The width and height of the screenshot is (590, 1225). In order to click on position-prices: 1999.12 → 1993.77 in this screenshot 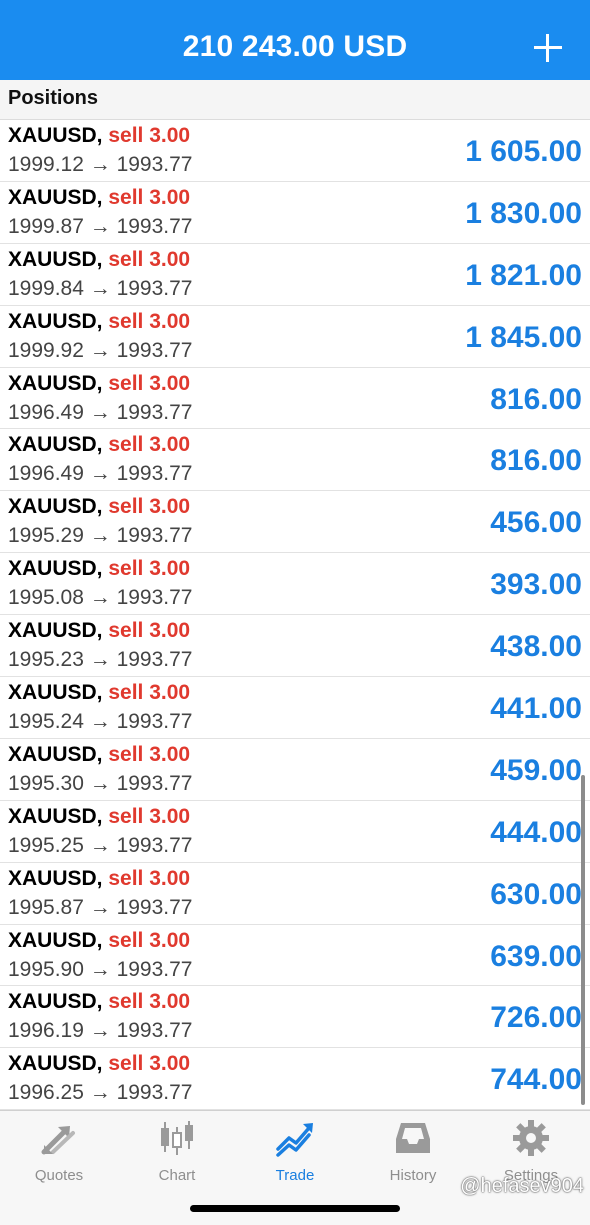, I will do `click(100, 164)`.